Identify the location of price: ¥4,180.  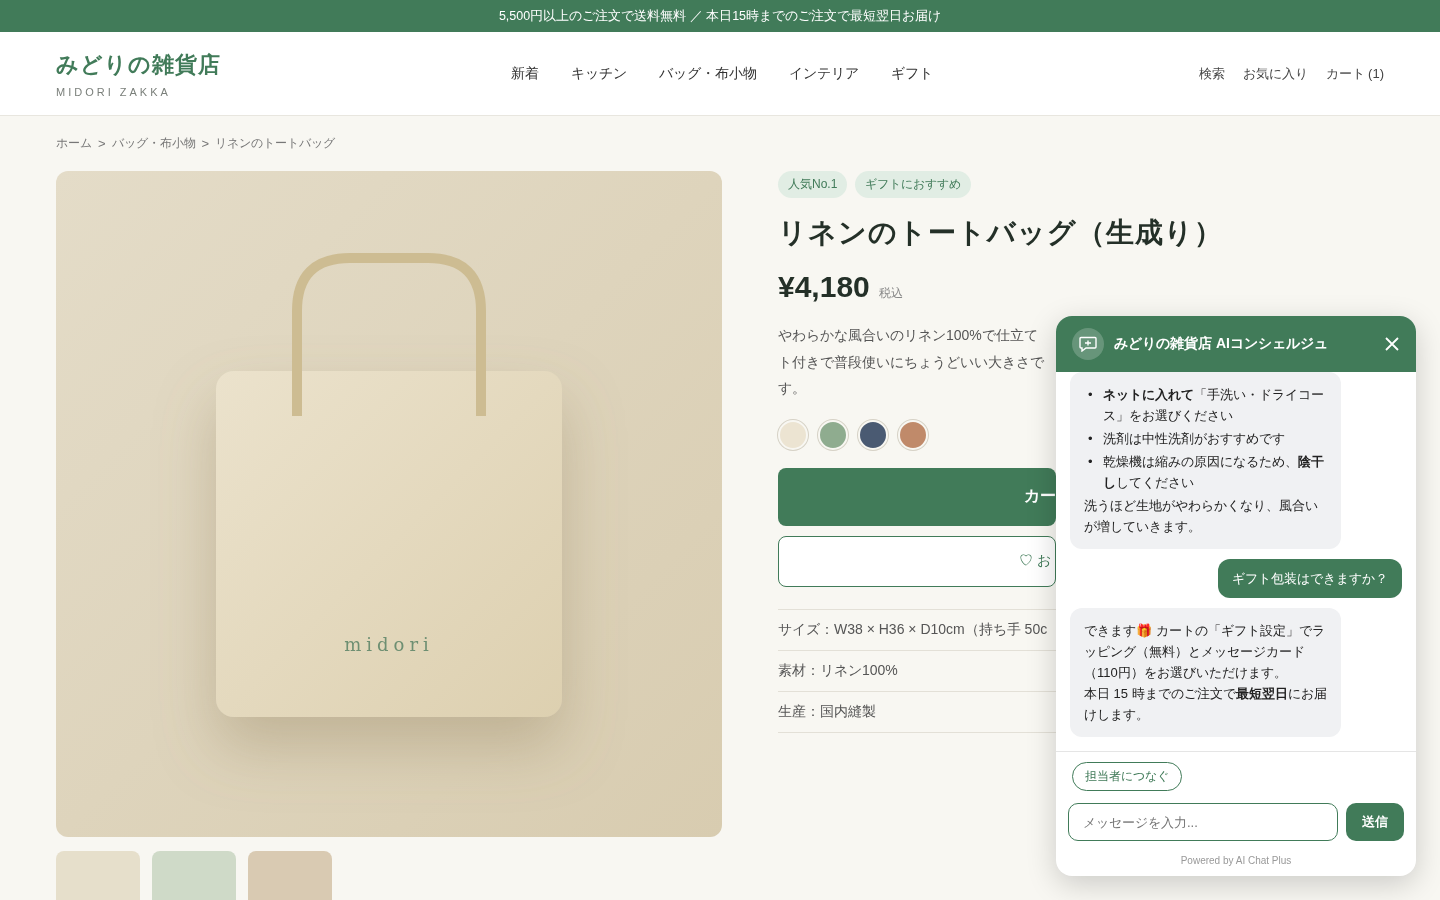
(824, 287).